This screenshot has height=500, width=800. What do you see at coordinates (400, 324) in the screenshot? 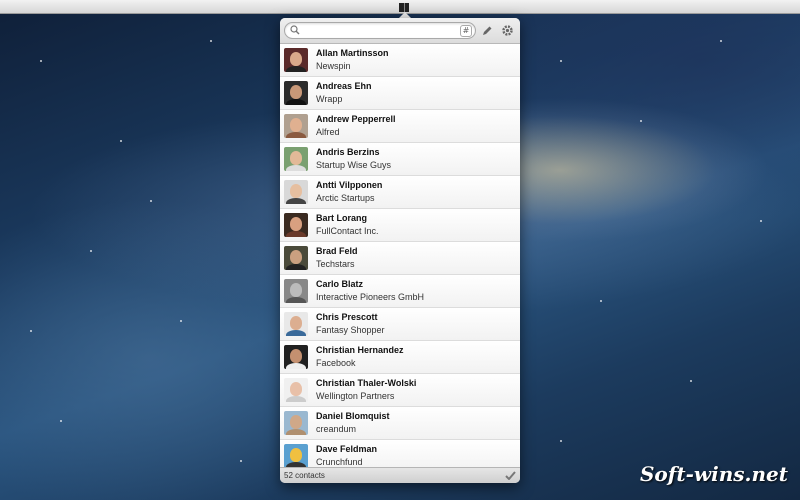
I see `contact-row: Chris Prescott Fantasy Shopper` at bounding box center [400, 324].